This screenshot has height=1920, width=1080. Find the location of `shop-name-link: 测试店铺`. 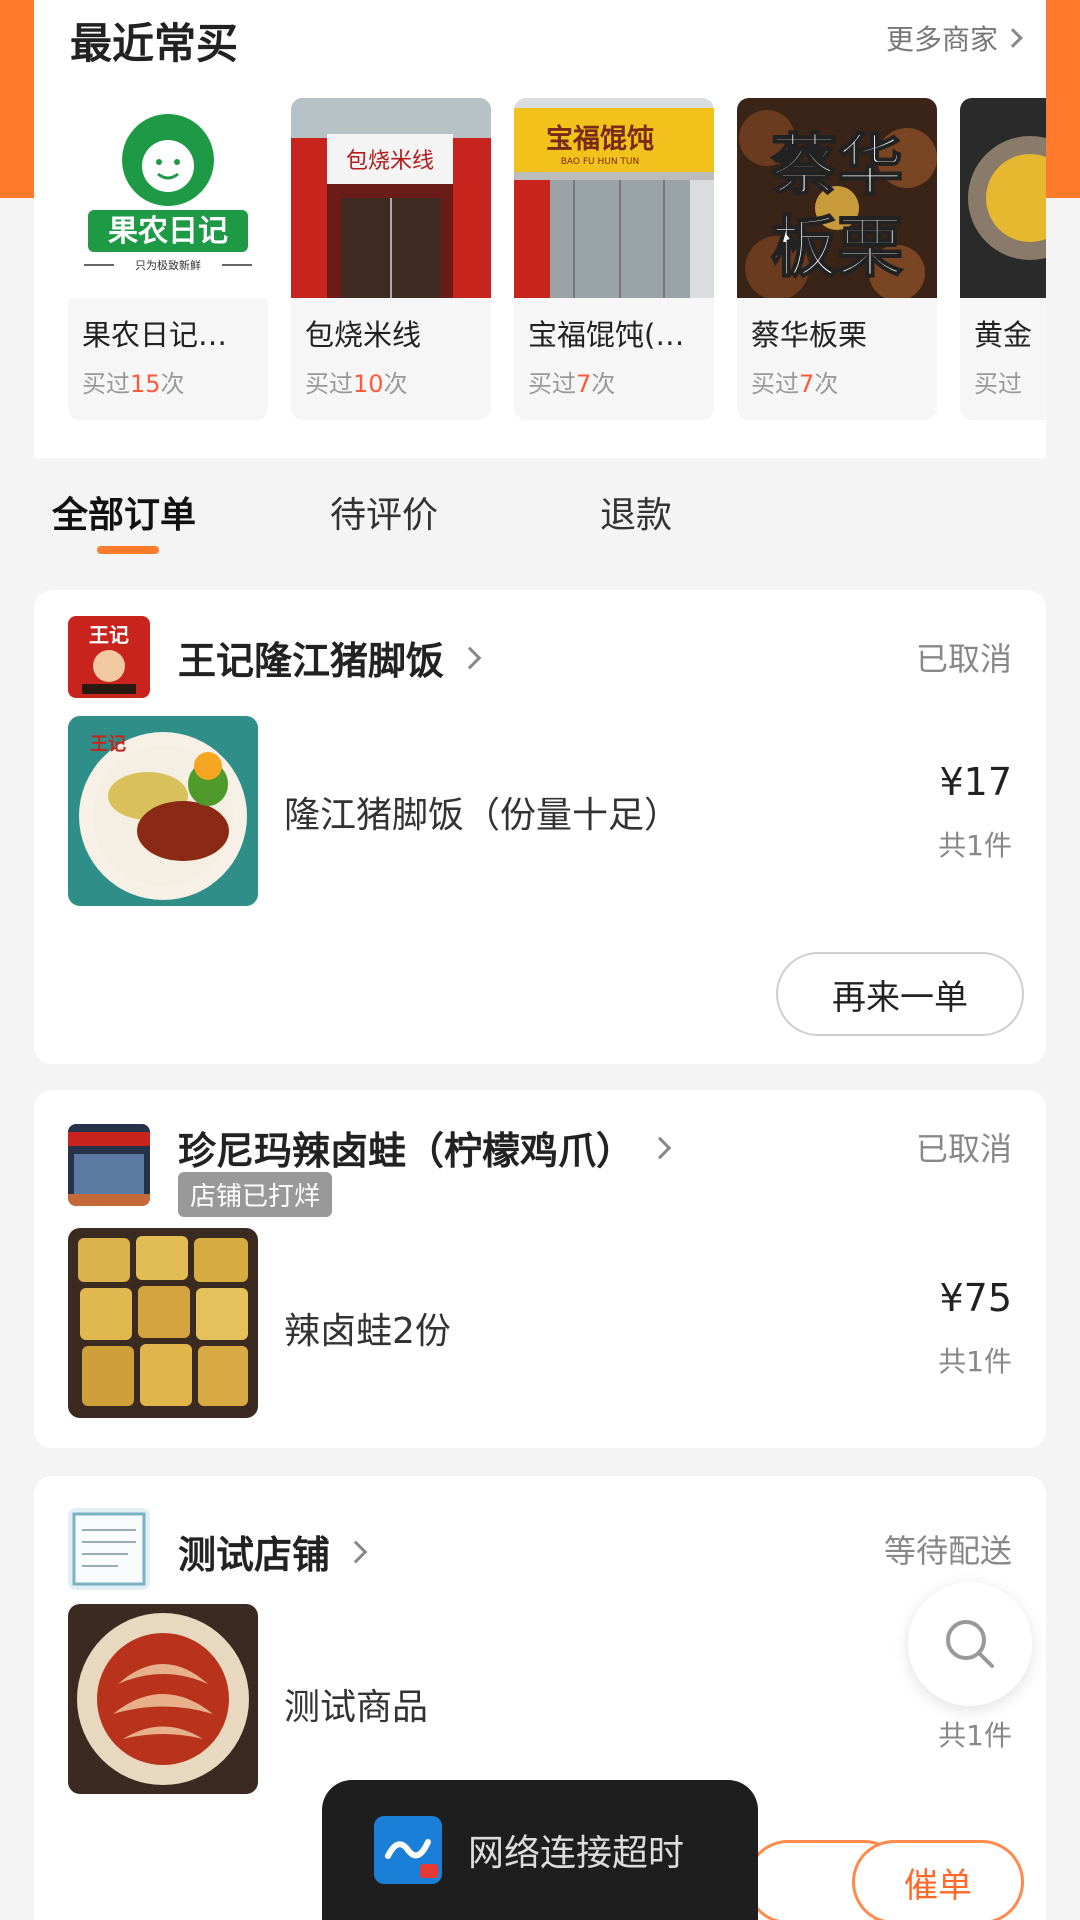

shop-name-link: 测试店铺 is located at coordinates (273, 1551).